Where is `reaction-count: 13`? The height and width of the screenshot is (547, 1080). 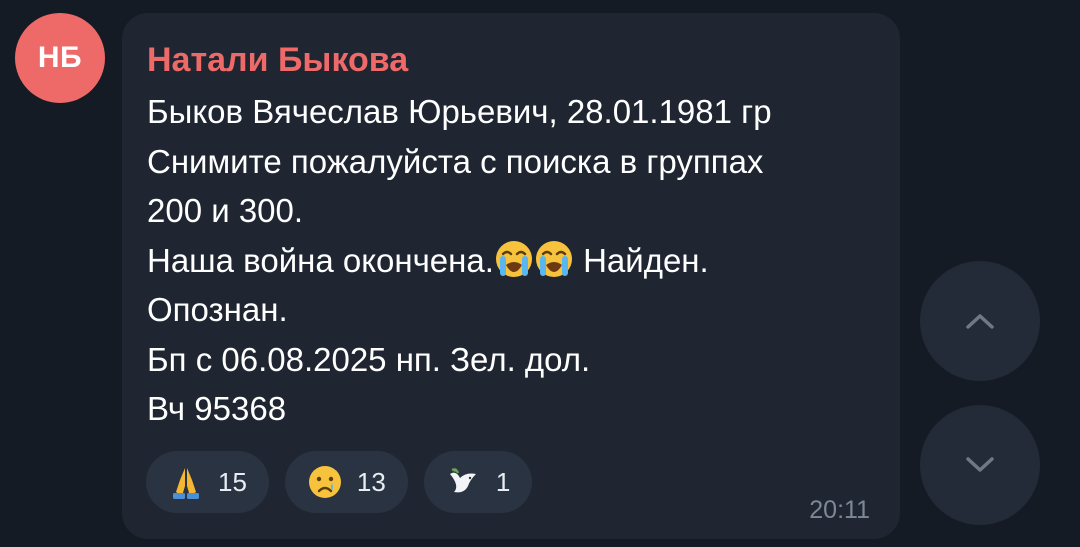
reaction-count: 13 is located at coordinates (371, 481).